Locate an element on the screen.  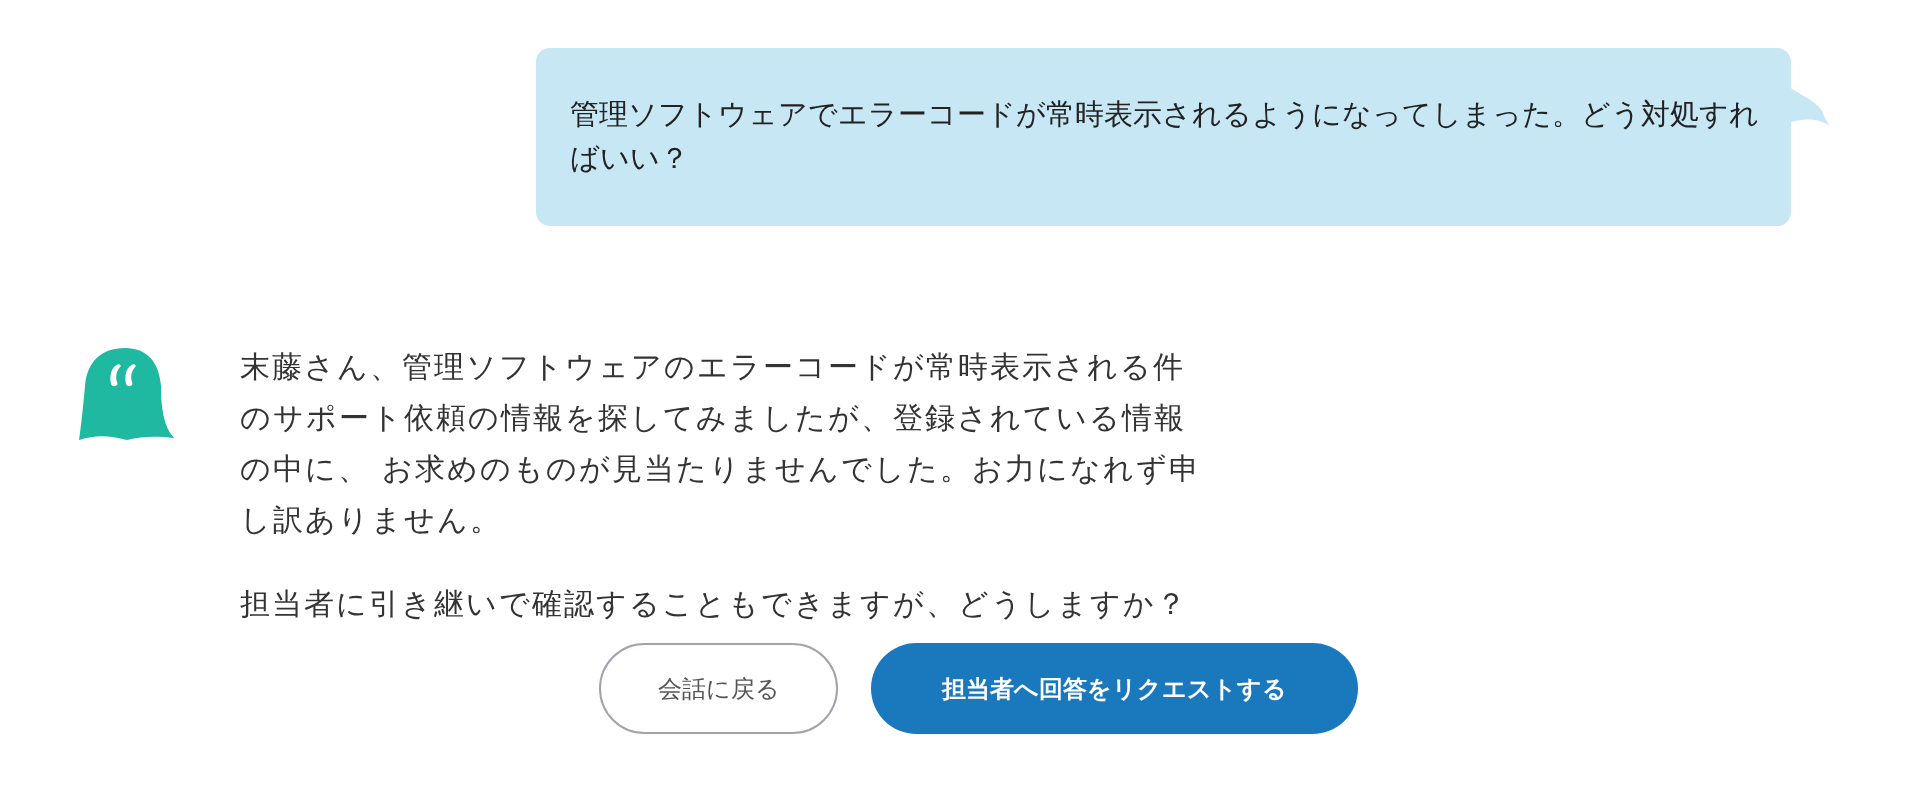
back-button: 会話に戻る is located at coordinates (718, 688).